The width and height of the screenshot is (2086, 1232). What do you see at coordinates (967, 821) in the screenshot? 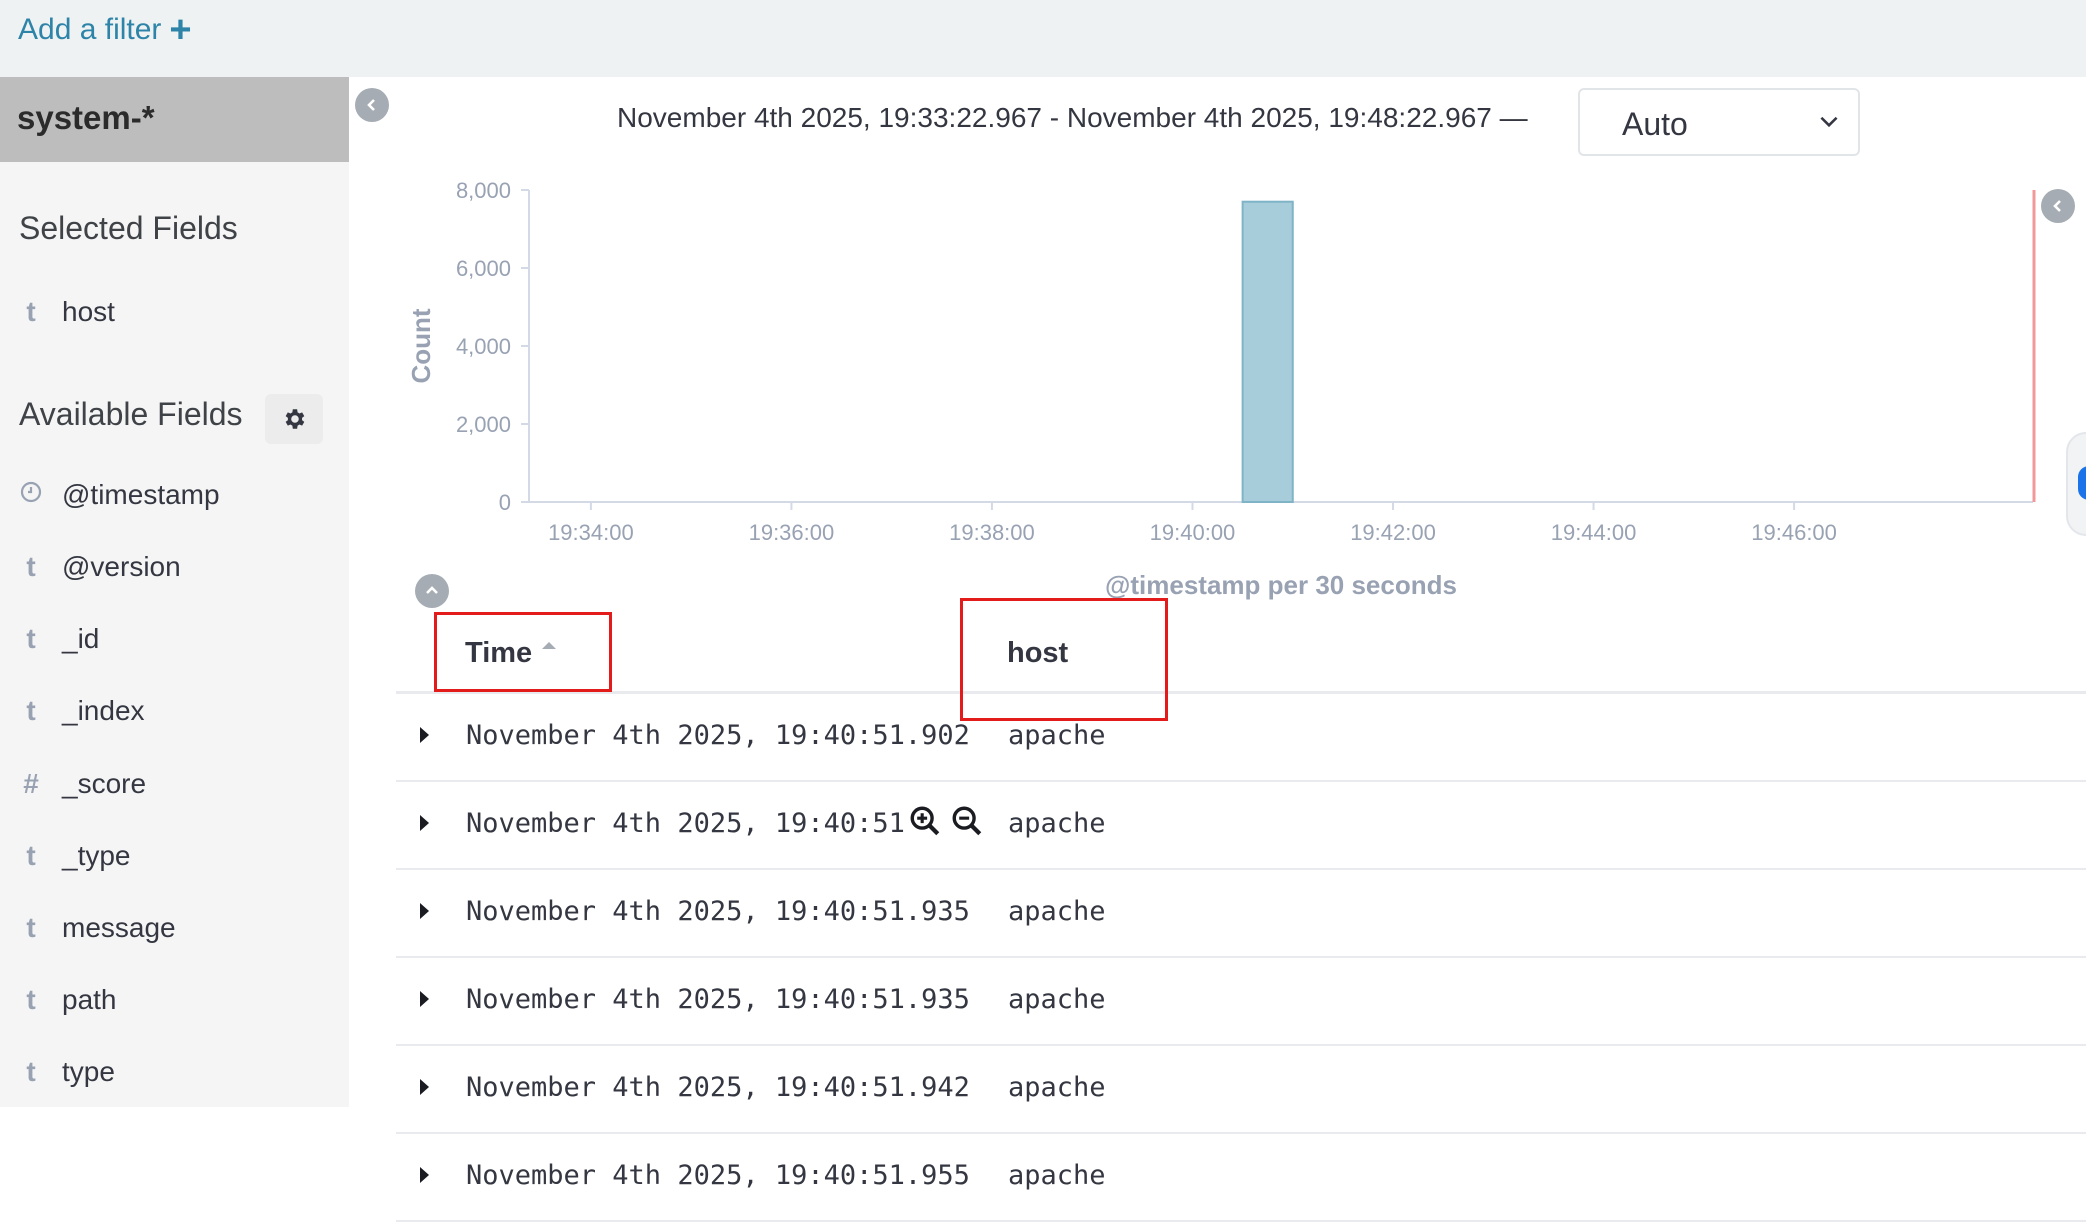
I see `zoom-out-icon` at bounding box center [967, 821].